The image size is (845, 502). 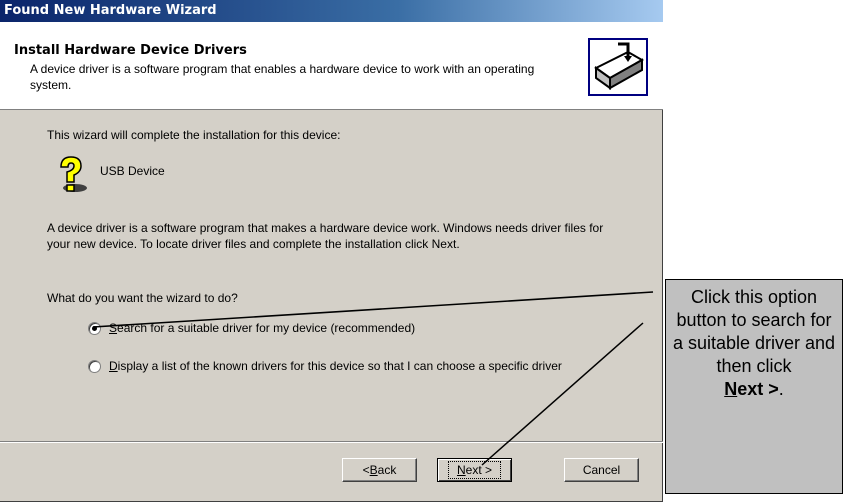 I want to click on callout-next-label: ext >, so click(x=758, y=389).